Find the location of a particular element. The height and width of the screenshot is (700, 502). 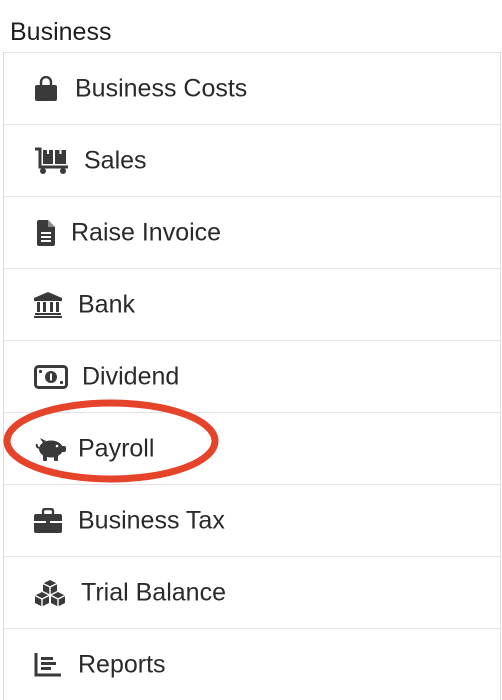

file-document-icon is located at coordinates (46, 232).